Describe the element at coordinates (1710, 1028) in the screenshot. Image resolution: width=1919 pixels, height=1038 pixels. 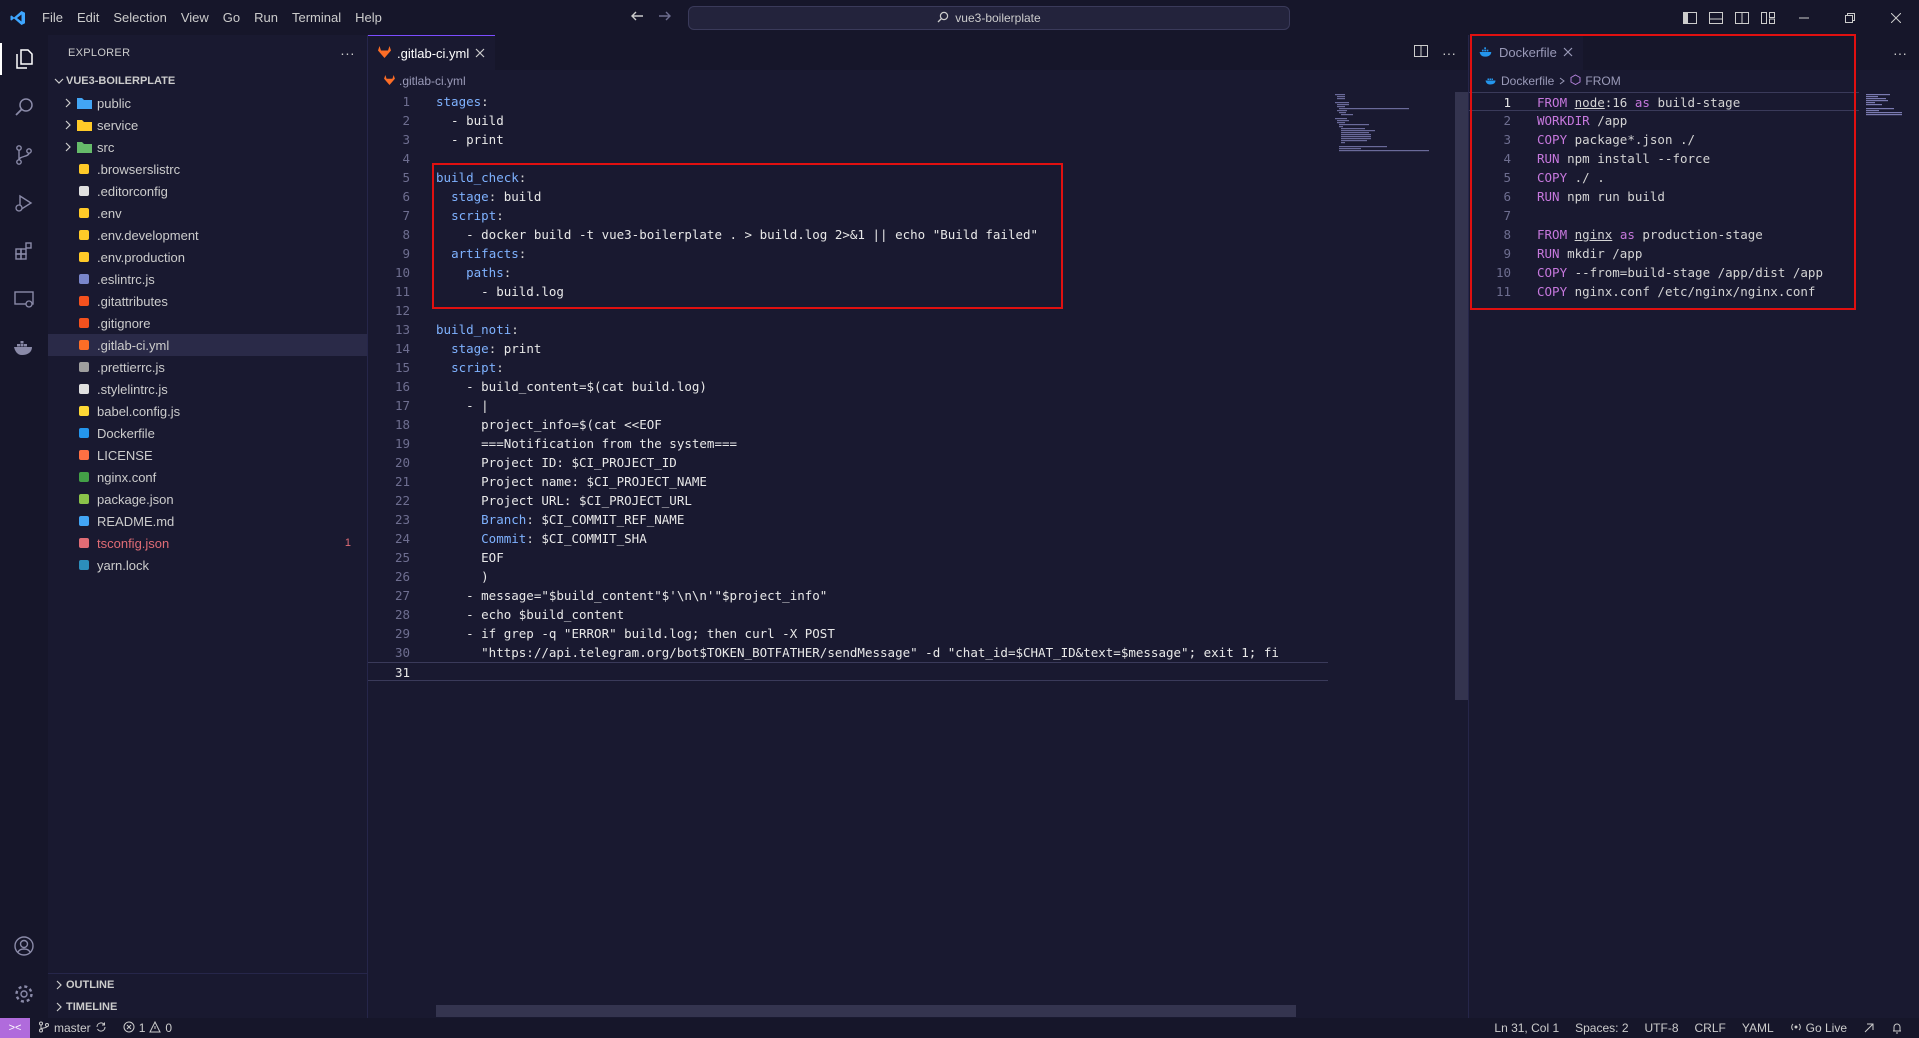
I see `end-of-line: CRLF` at that location.